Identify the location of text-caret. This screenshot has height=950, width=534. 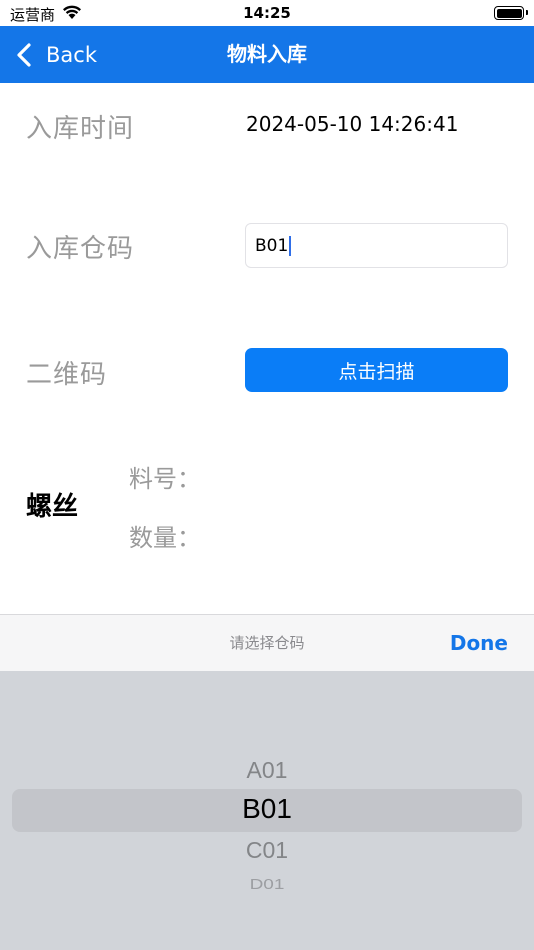
(290, 245).